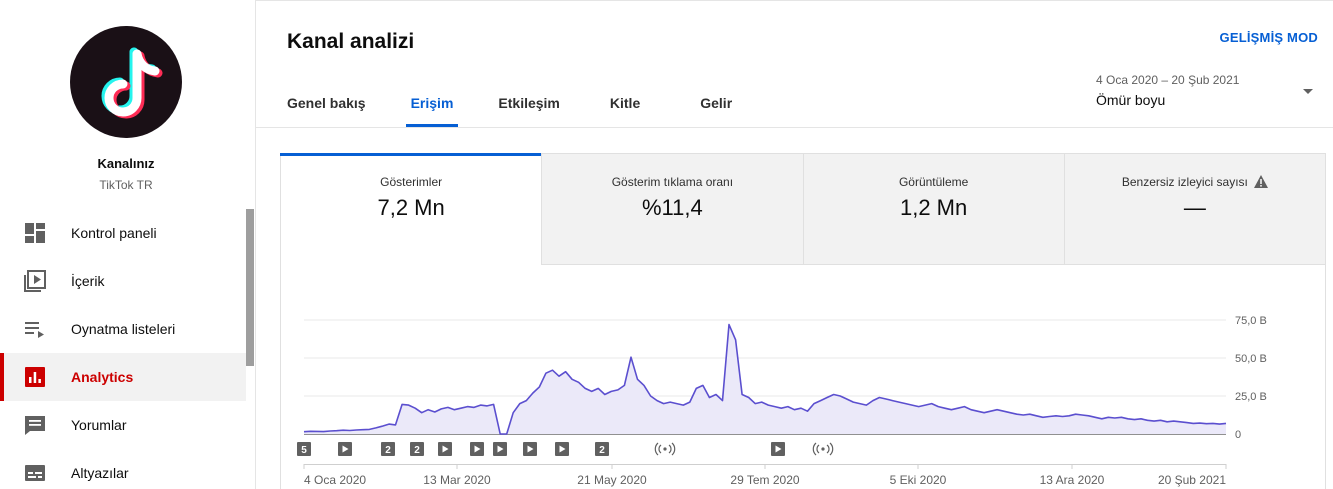  What do you see at coordinates (411, 182) in the screenshot?
I see `metric-label: Gösterimler` at bounding box center [411, 182].